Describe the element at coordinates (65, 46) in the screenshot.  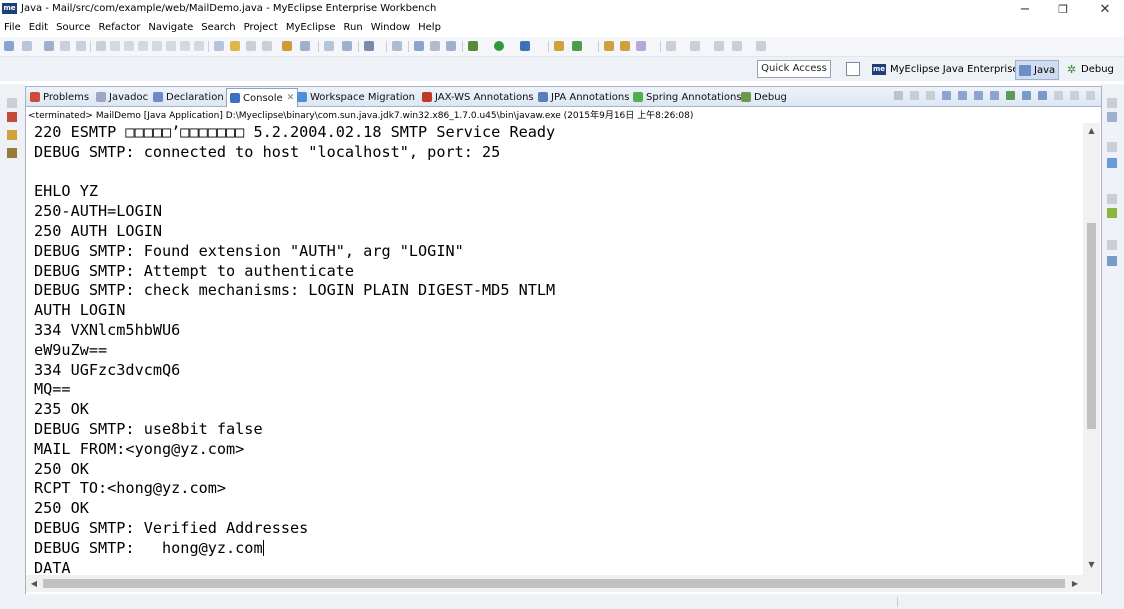
I see `save-all-icon` at that location.